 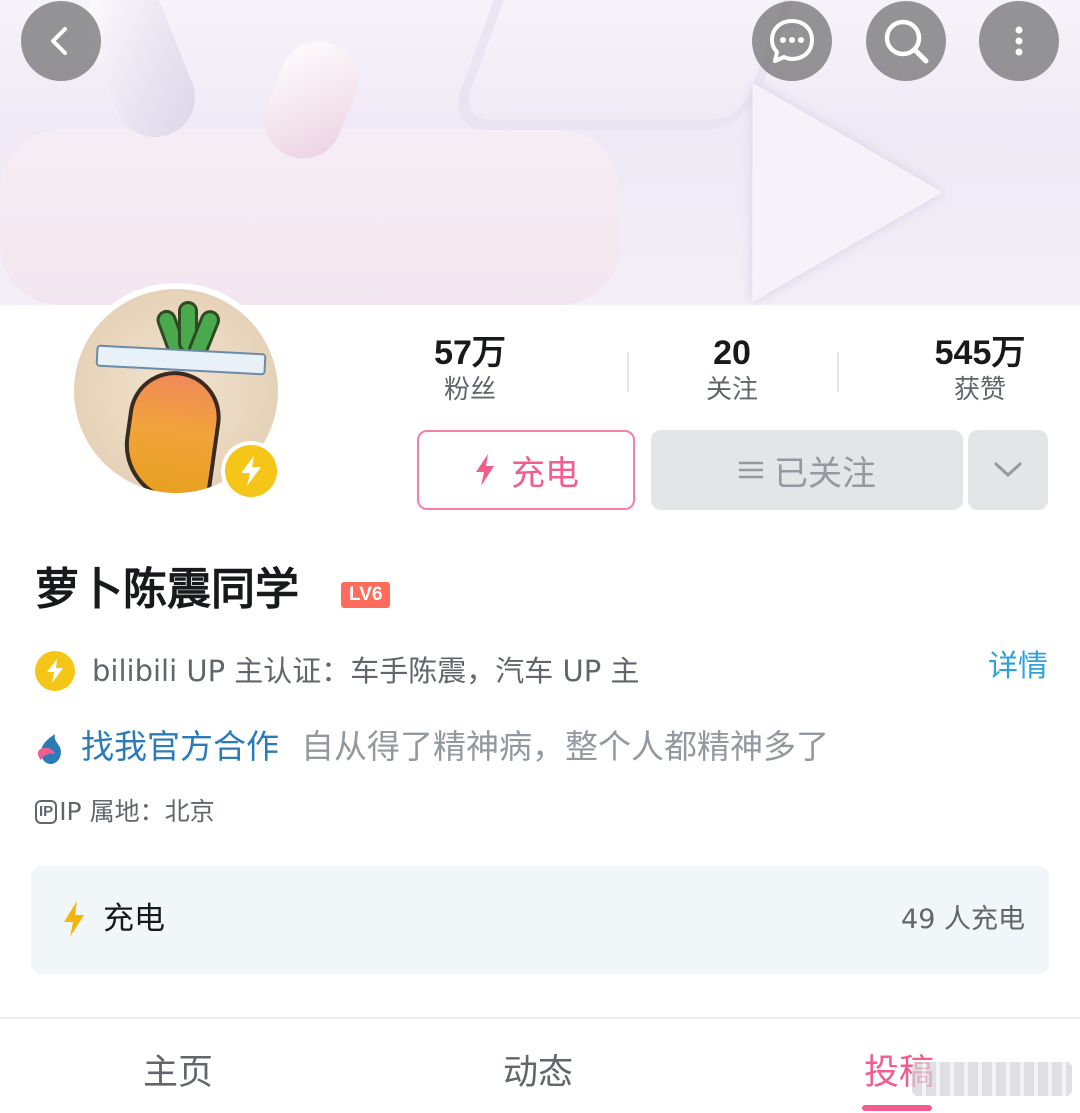 I want to click on follow-dropdown-button, so click(x=1008, y=470).